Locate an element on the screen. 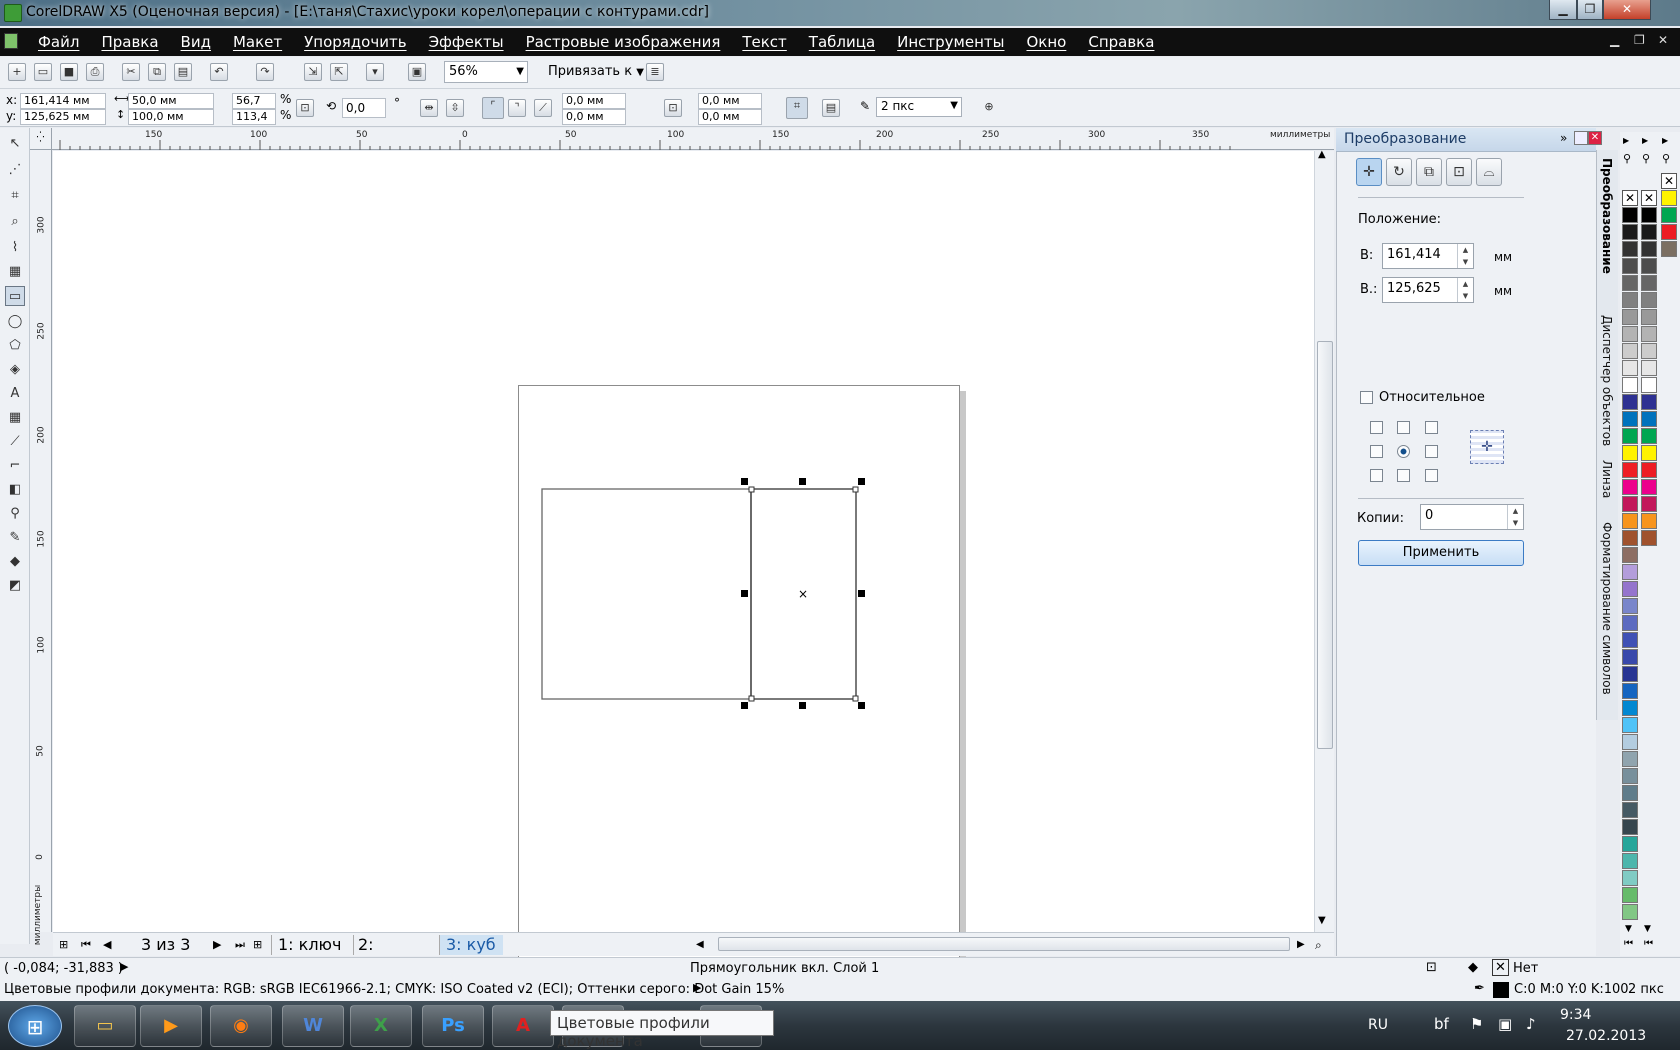 The image size is (1680, 1050). corner-radius-3: 0,0 мм is located at coordinates (730, 101).